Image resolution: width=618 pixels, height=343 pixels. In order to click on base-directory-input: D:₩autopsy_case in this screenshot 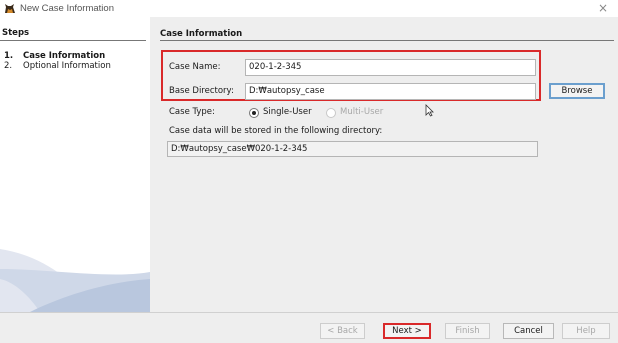, I will do `click(390, 91)`.